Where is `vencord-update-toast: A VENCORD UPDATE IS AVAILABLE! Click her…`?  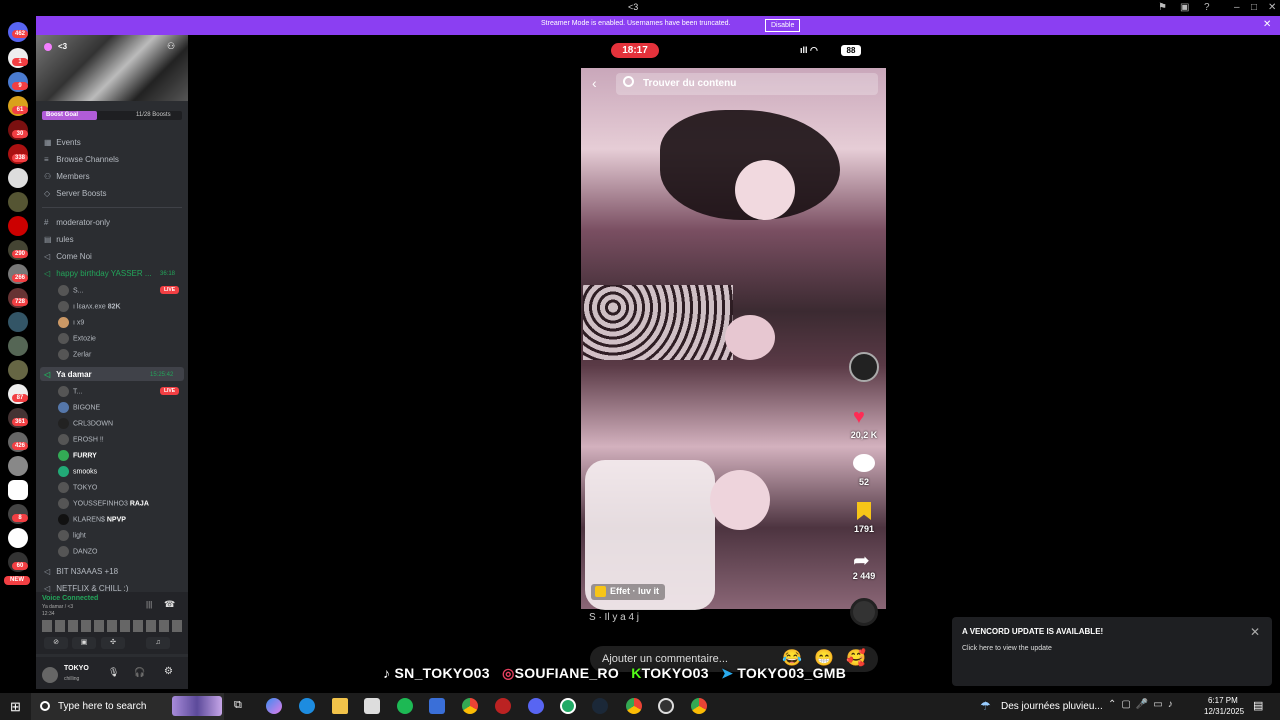
vencord-update-toast: A VENCORD UPDATE IS AVAILABLE! Click her… is located at coordinates (1112, 651).